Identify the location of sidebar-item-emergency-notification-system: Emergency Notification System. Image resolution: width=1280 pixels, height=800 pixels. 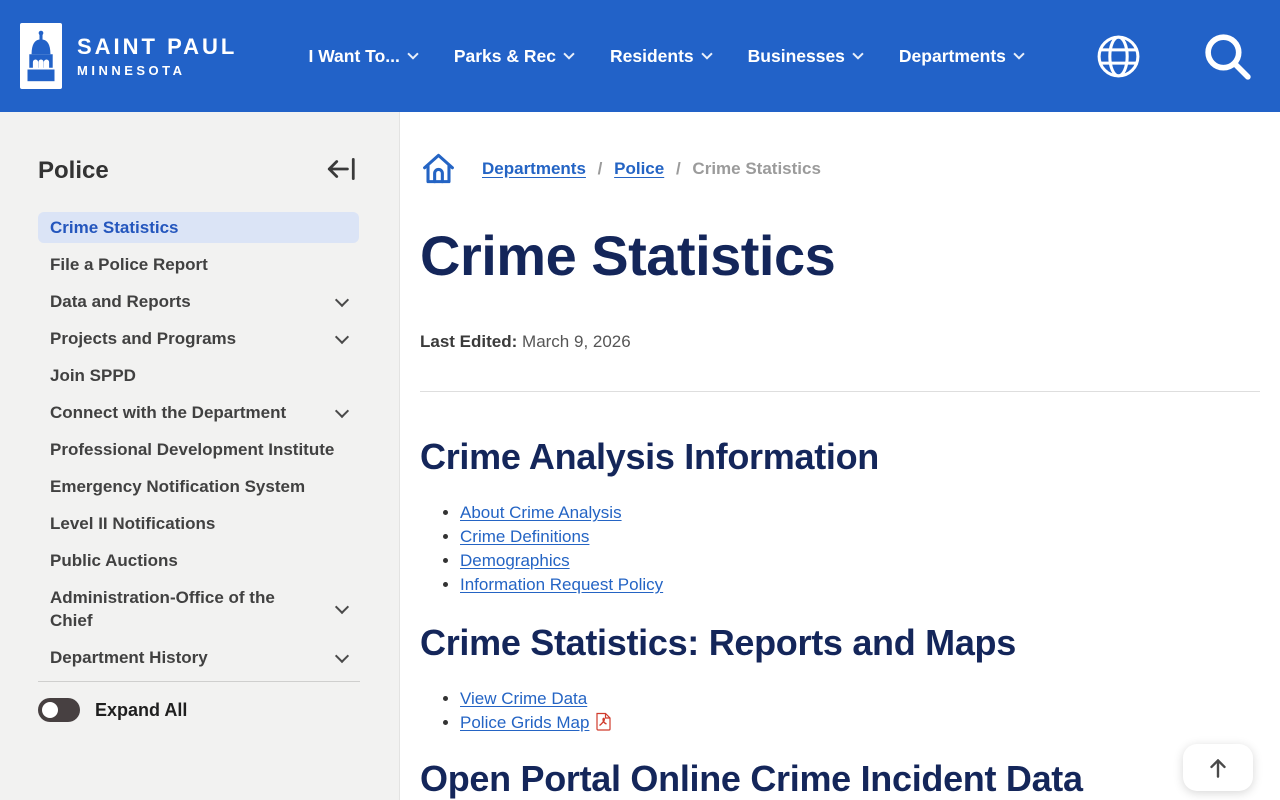
(198, 486).